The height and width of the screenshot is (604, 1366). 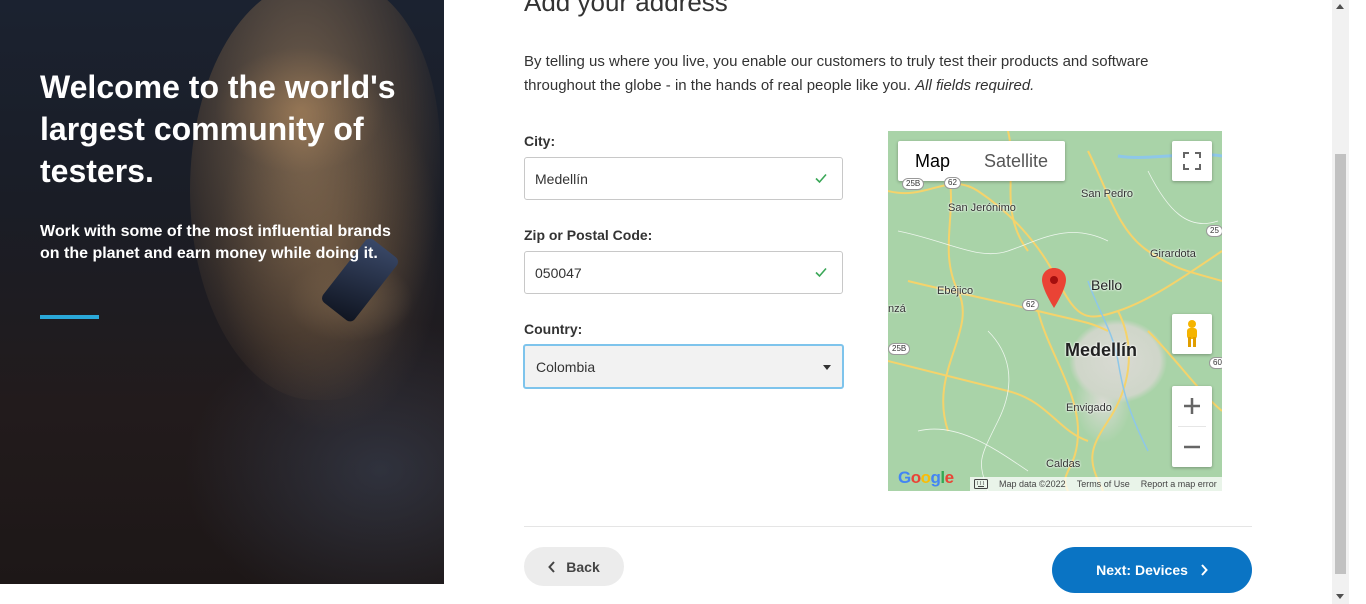 I want to click on map-label-bello: Bello, so click(x=1107, y=285).